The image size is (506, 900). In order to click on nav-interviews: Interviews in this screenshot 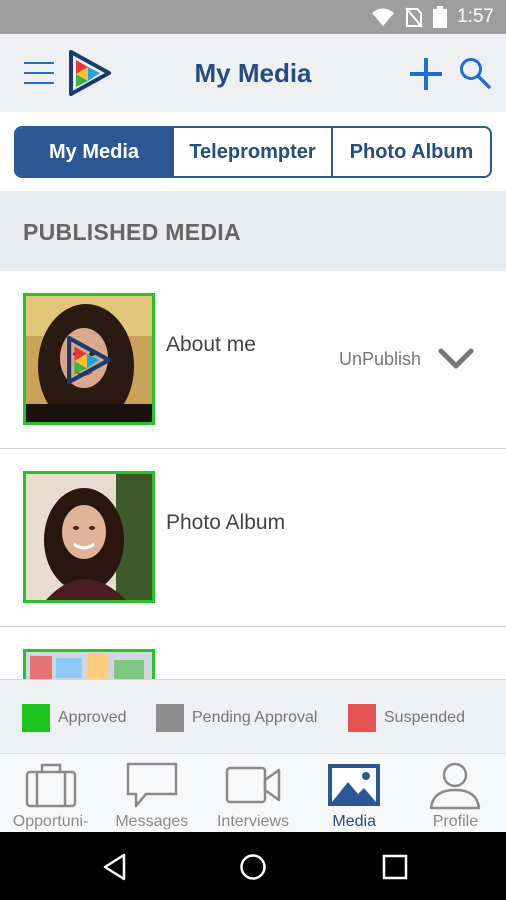, I will do `click(252, 793)`.